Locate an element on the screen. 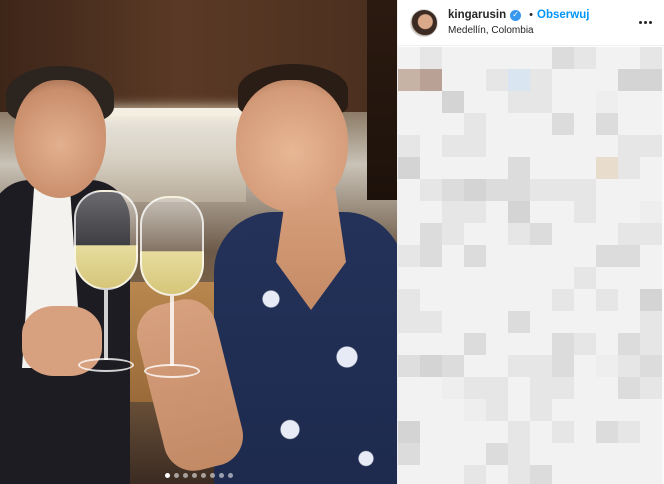  woman-face is located at coordinates (292, 146).